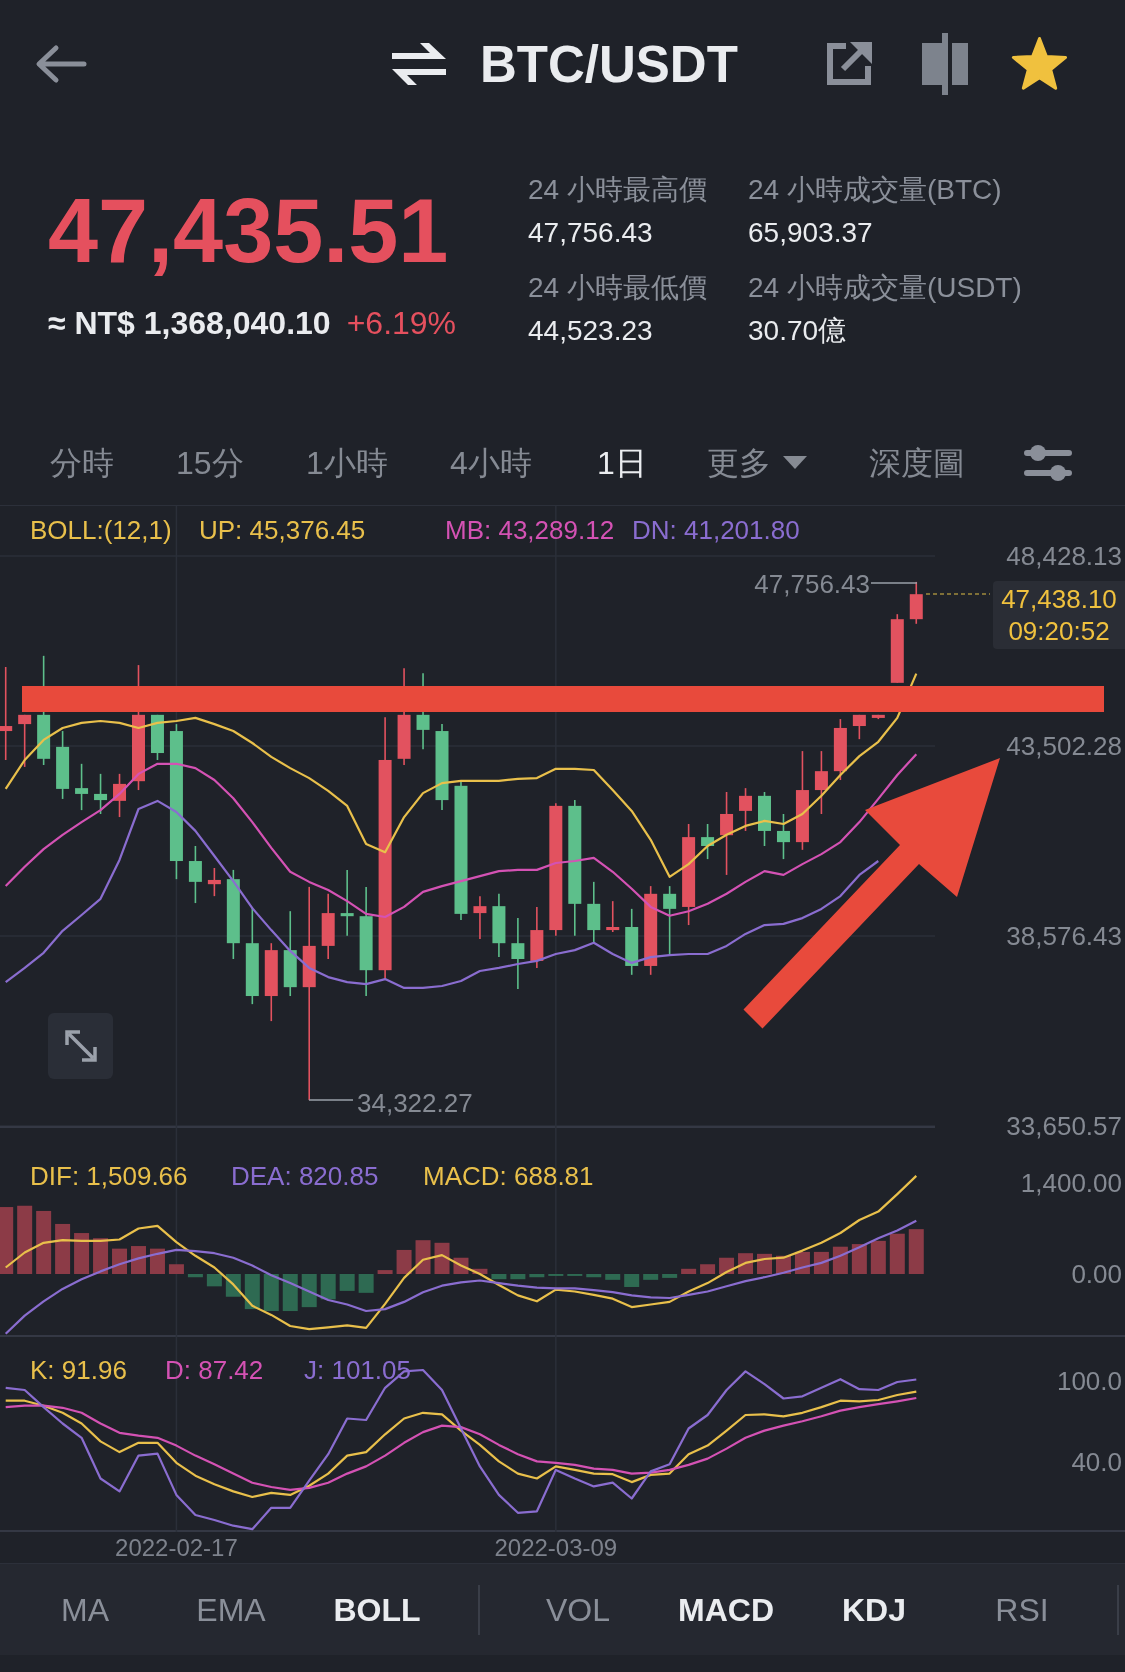 Image resolution: width=1125 pixels, height=1672 pixels. Describe the element at coordinates (1096, 1461) in the screenshot. I see `kdj-axis-label: 40.0` at that location.